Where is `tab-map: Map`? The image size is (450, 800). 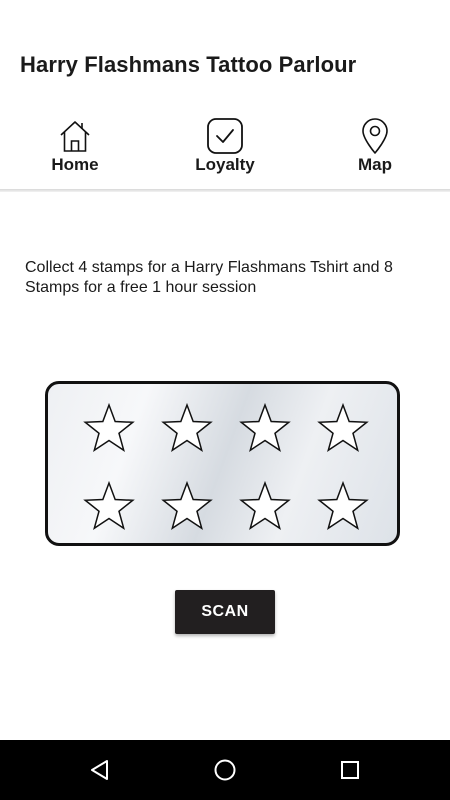 tab-map: Map is located at coordinates (375, 150).